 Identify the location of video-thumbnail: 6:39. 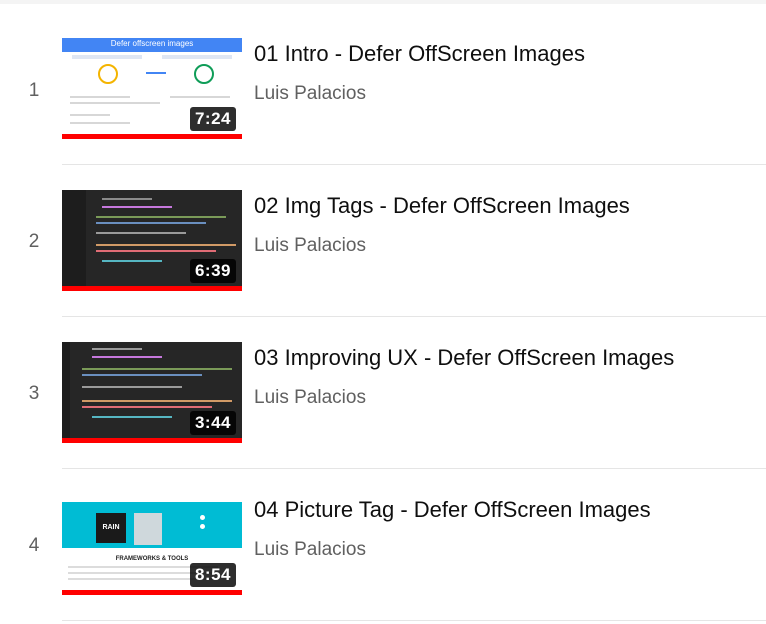
(152, 240).